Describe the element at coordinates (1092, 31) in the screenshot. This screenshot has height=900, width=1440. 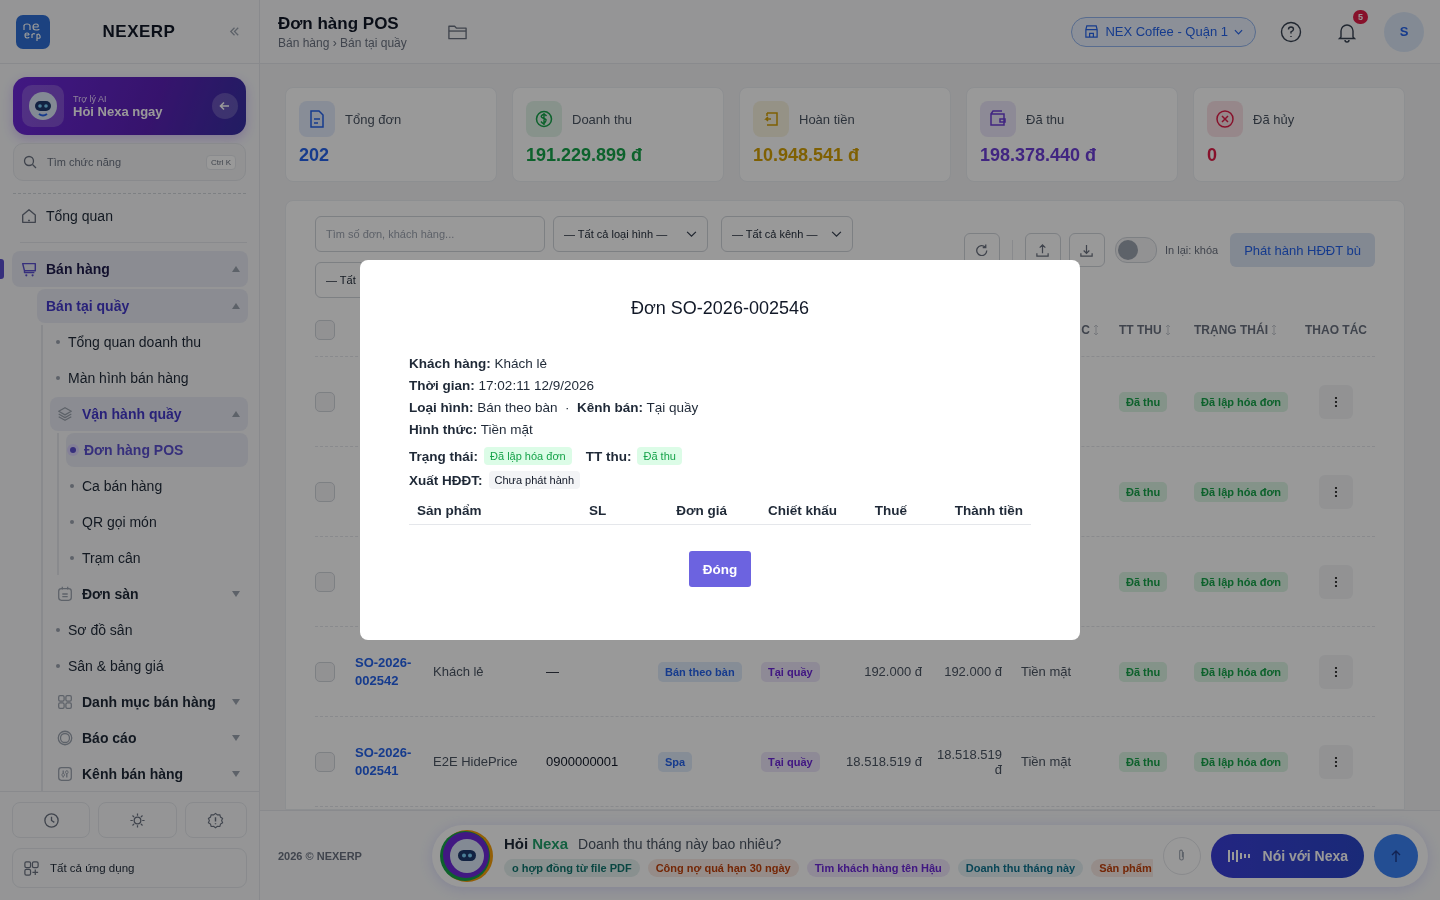
I see `store-icon` at that location.